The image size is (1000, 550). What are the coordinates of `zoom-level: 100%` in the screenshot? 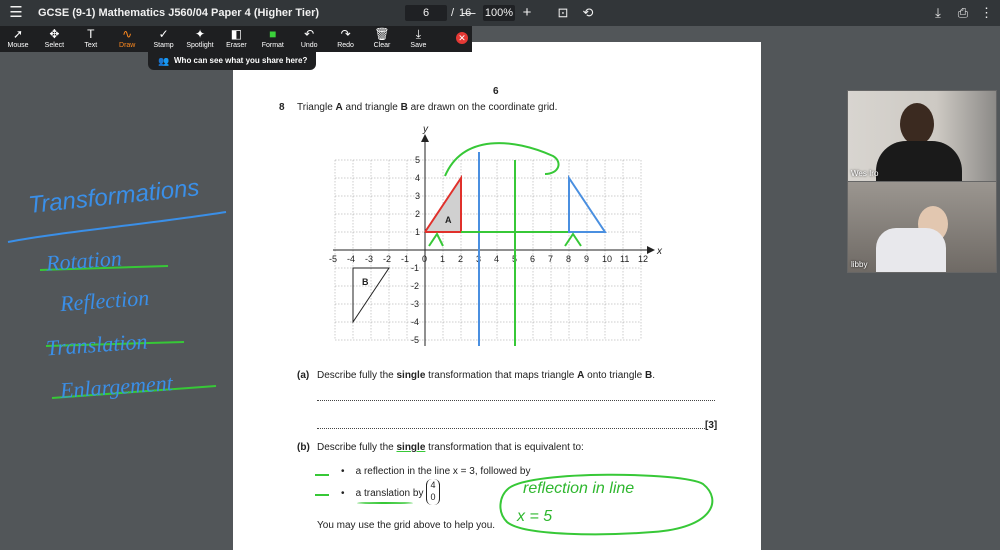 It's located at (499, 13).